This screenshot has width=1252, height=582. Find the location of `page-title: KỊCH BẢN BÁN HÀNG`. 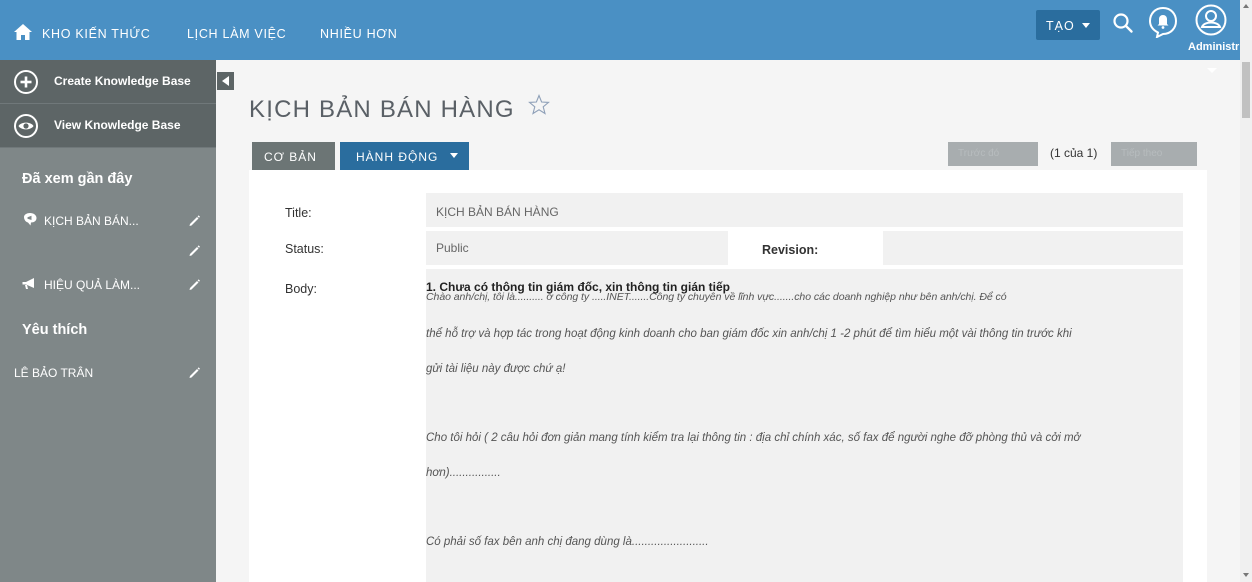

page-title: KỊCH BẢN BÁN HÀNG is located at coordinates (382, 109).